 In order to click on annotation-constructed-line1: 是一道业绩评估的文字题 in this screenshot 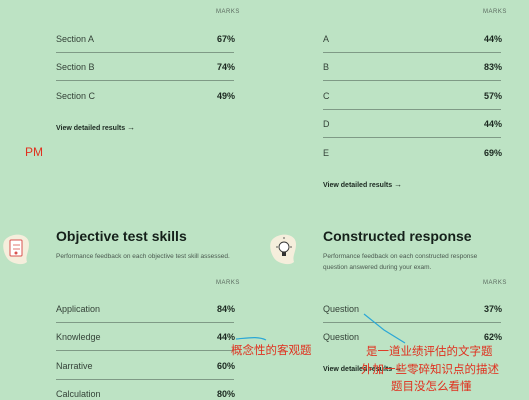, I will do `click(429, 352)`.